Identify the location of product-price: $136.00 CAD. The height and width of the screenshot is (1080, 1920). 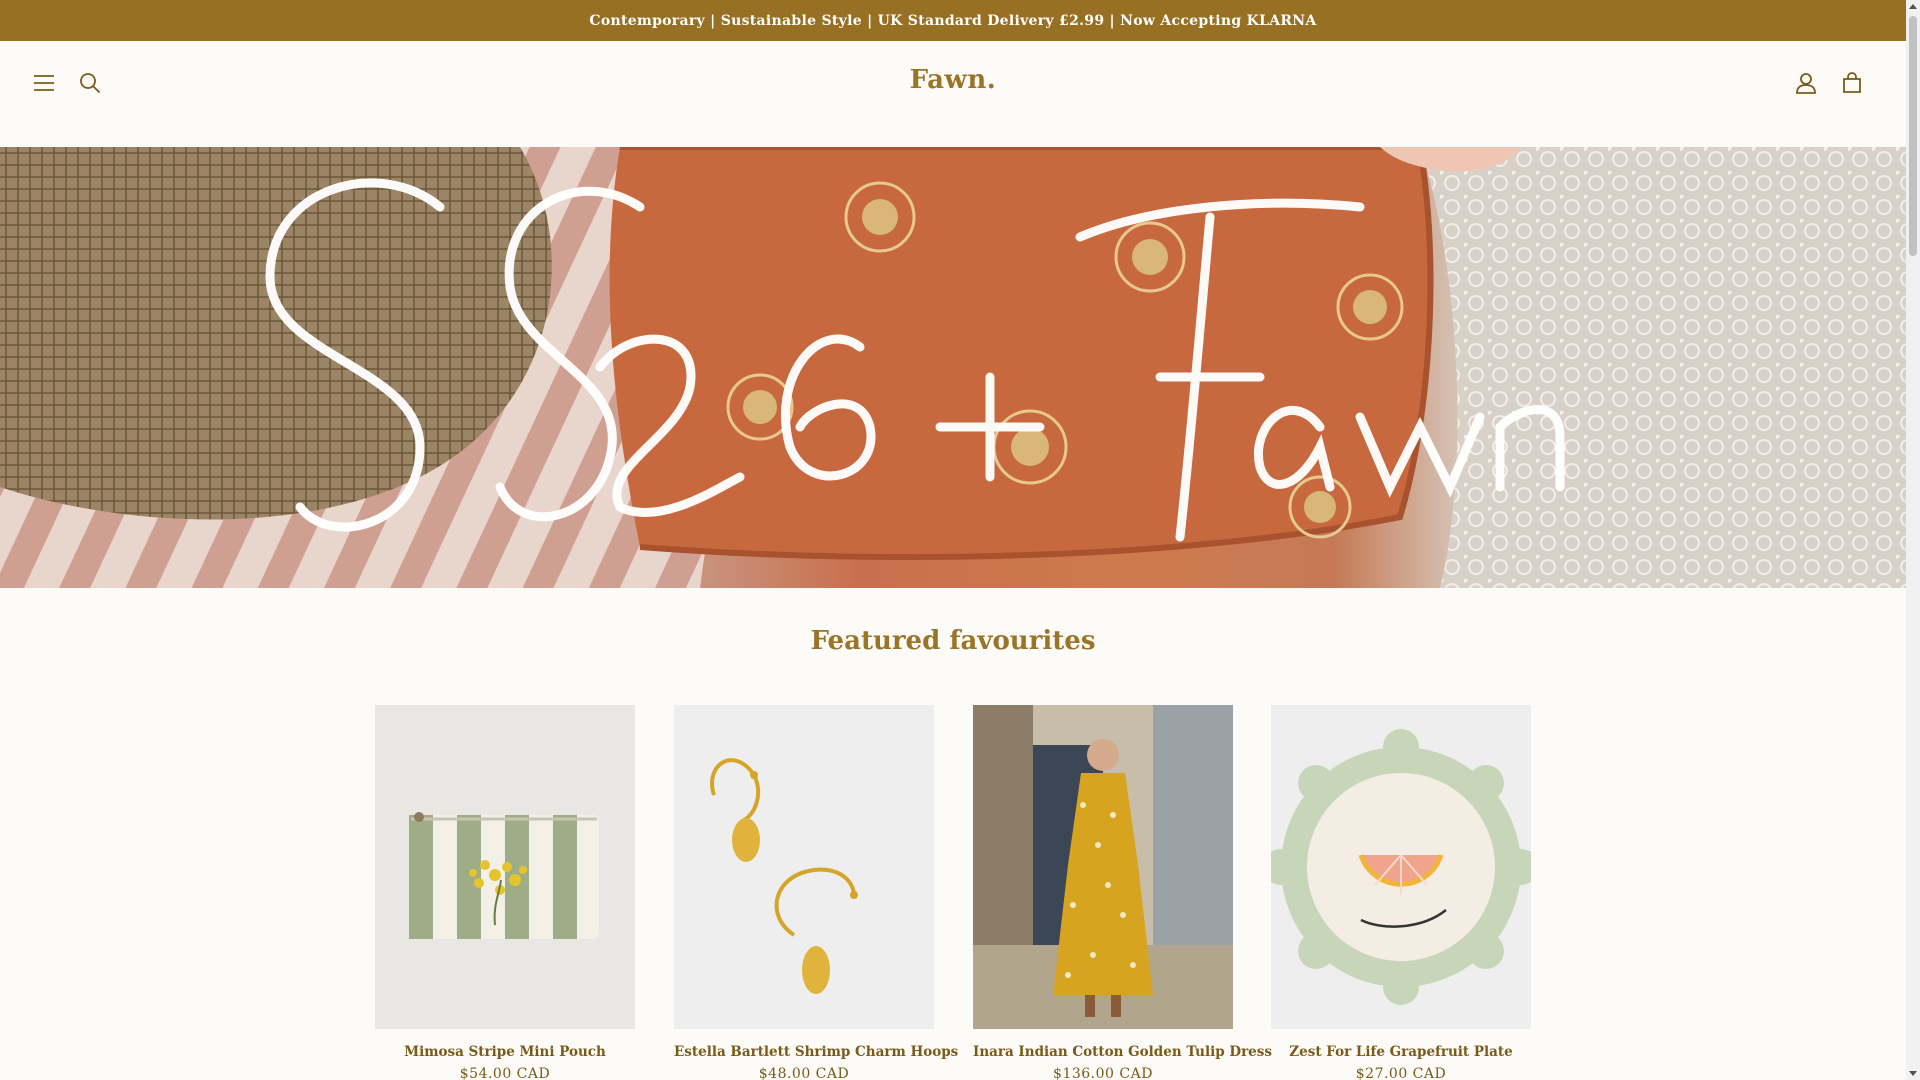
(1103, 1073).